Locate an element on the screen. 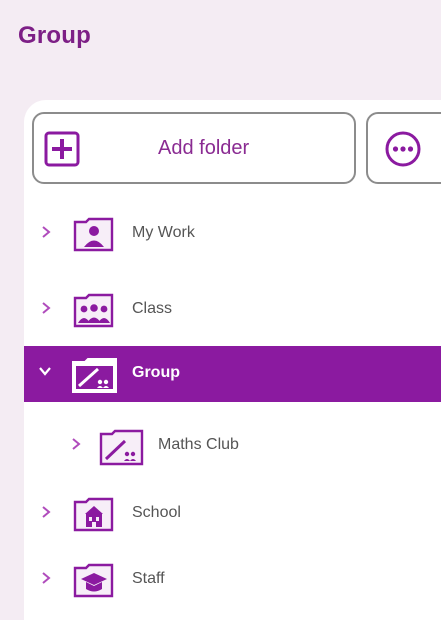 The height and width of the screenshot is (620, 441). plus-box-icon is located at coordinates (62, 149).